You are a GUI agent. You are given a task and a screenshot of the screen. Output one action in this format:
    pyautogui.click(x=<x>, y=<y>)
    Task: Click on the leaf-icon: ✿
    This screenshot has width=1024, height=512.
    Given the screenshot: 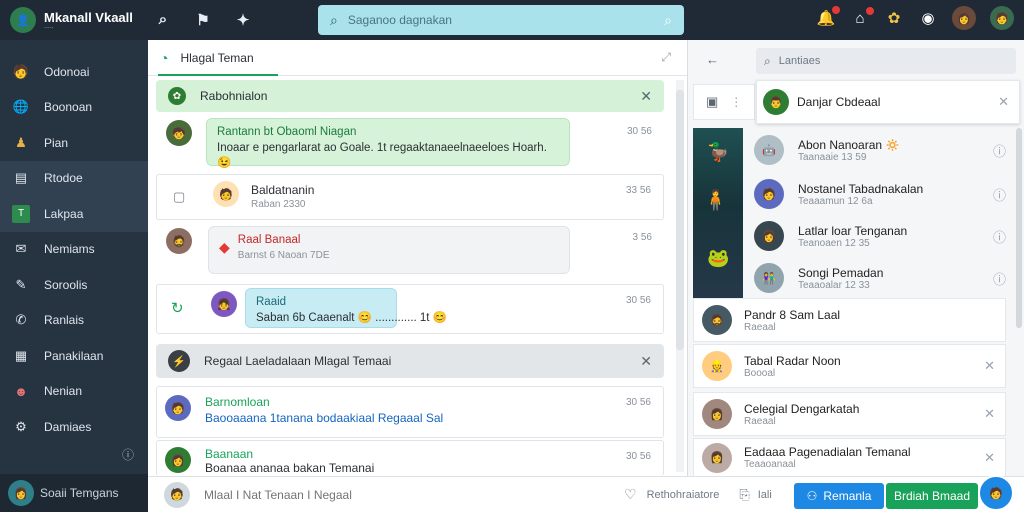 What is the action you would take?
    pyautogui.click(x=177, y=96)
    